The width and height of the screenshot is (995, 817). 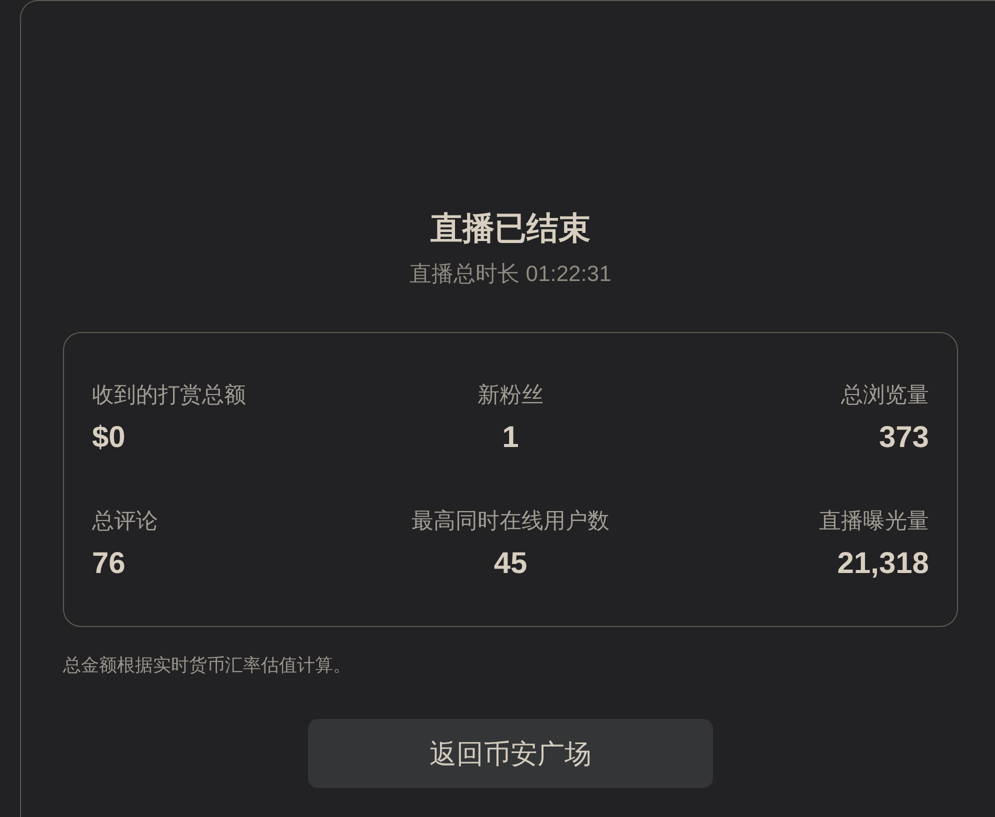 I want to click on stat-value: 1, so click(x=510, y=438).